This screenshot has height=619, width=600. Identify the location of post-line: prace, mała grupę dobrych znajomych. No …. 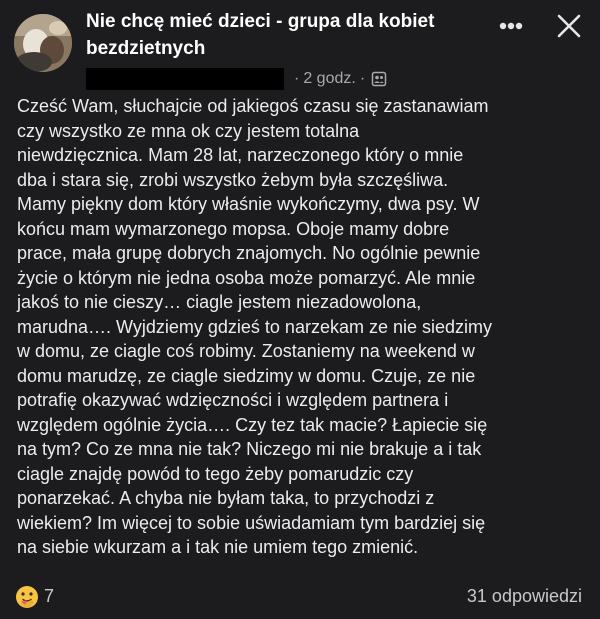
(249, 253).